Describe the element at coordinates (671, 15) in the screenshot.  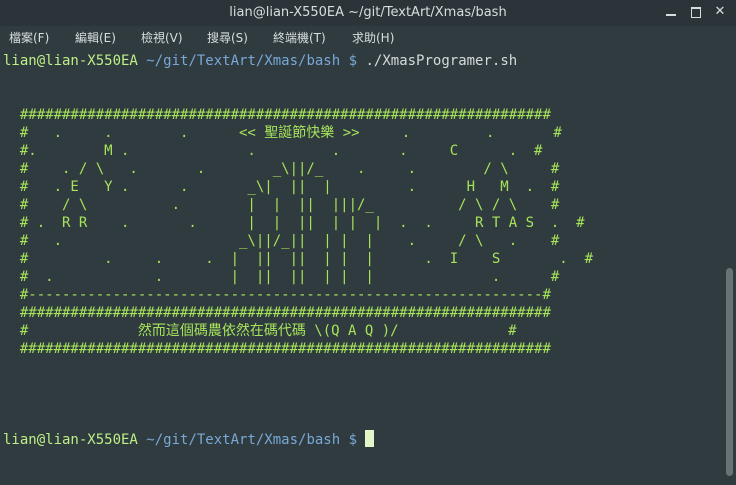
I see `minimize-icon` at that location.